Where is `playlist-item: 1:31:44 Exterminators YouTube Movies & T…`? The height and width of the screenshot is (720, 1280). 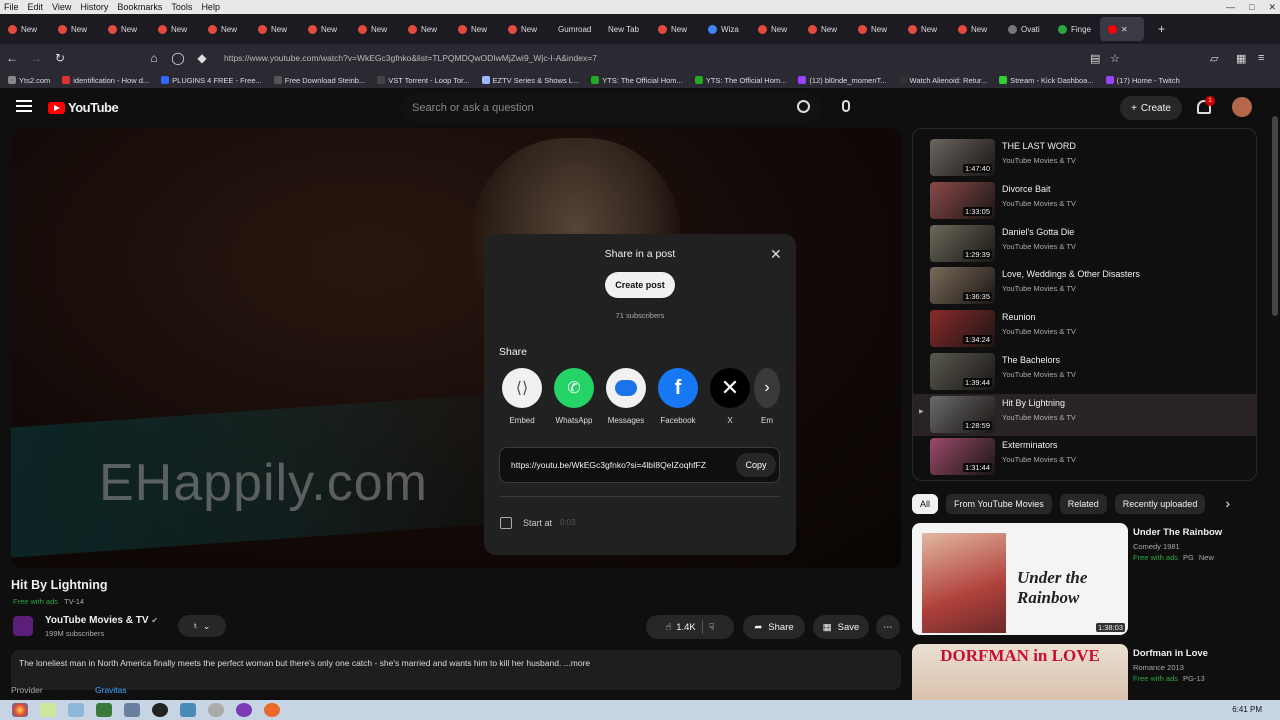
playlist-item: 1:31:44 Exterminators YouTube Movies & T… is located at coordinates (1084, 457).